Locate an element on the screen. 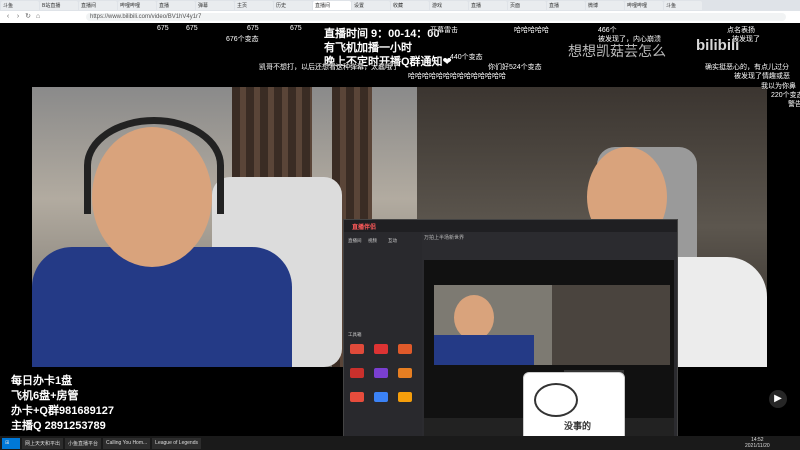 The width and height of the screenshot is (800, 450). taskbar-clock: 14:52 2021/11/20 is located at coordinates (757, 443).